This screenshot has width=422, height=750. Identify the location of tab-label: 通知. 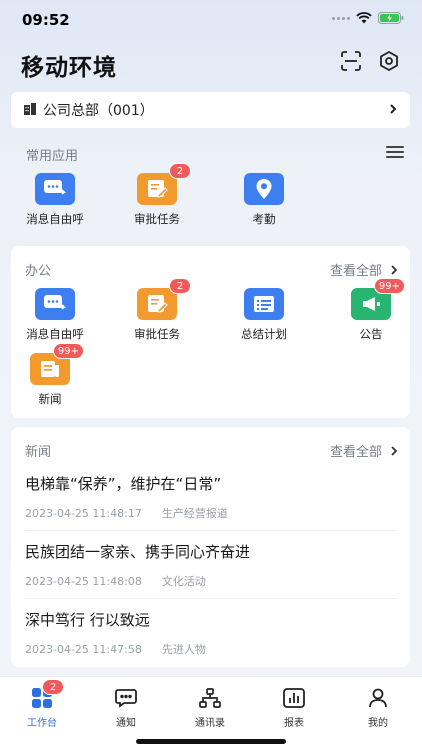
(126, 723).